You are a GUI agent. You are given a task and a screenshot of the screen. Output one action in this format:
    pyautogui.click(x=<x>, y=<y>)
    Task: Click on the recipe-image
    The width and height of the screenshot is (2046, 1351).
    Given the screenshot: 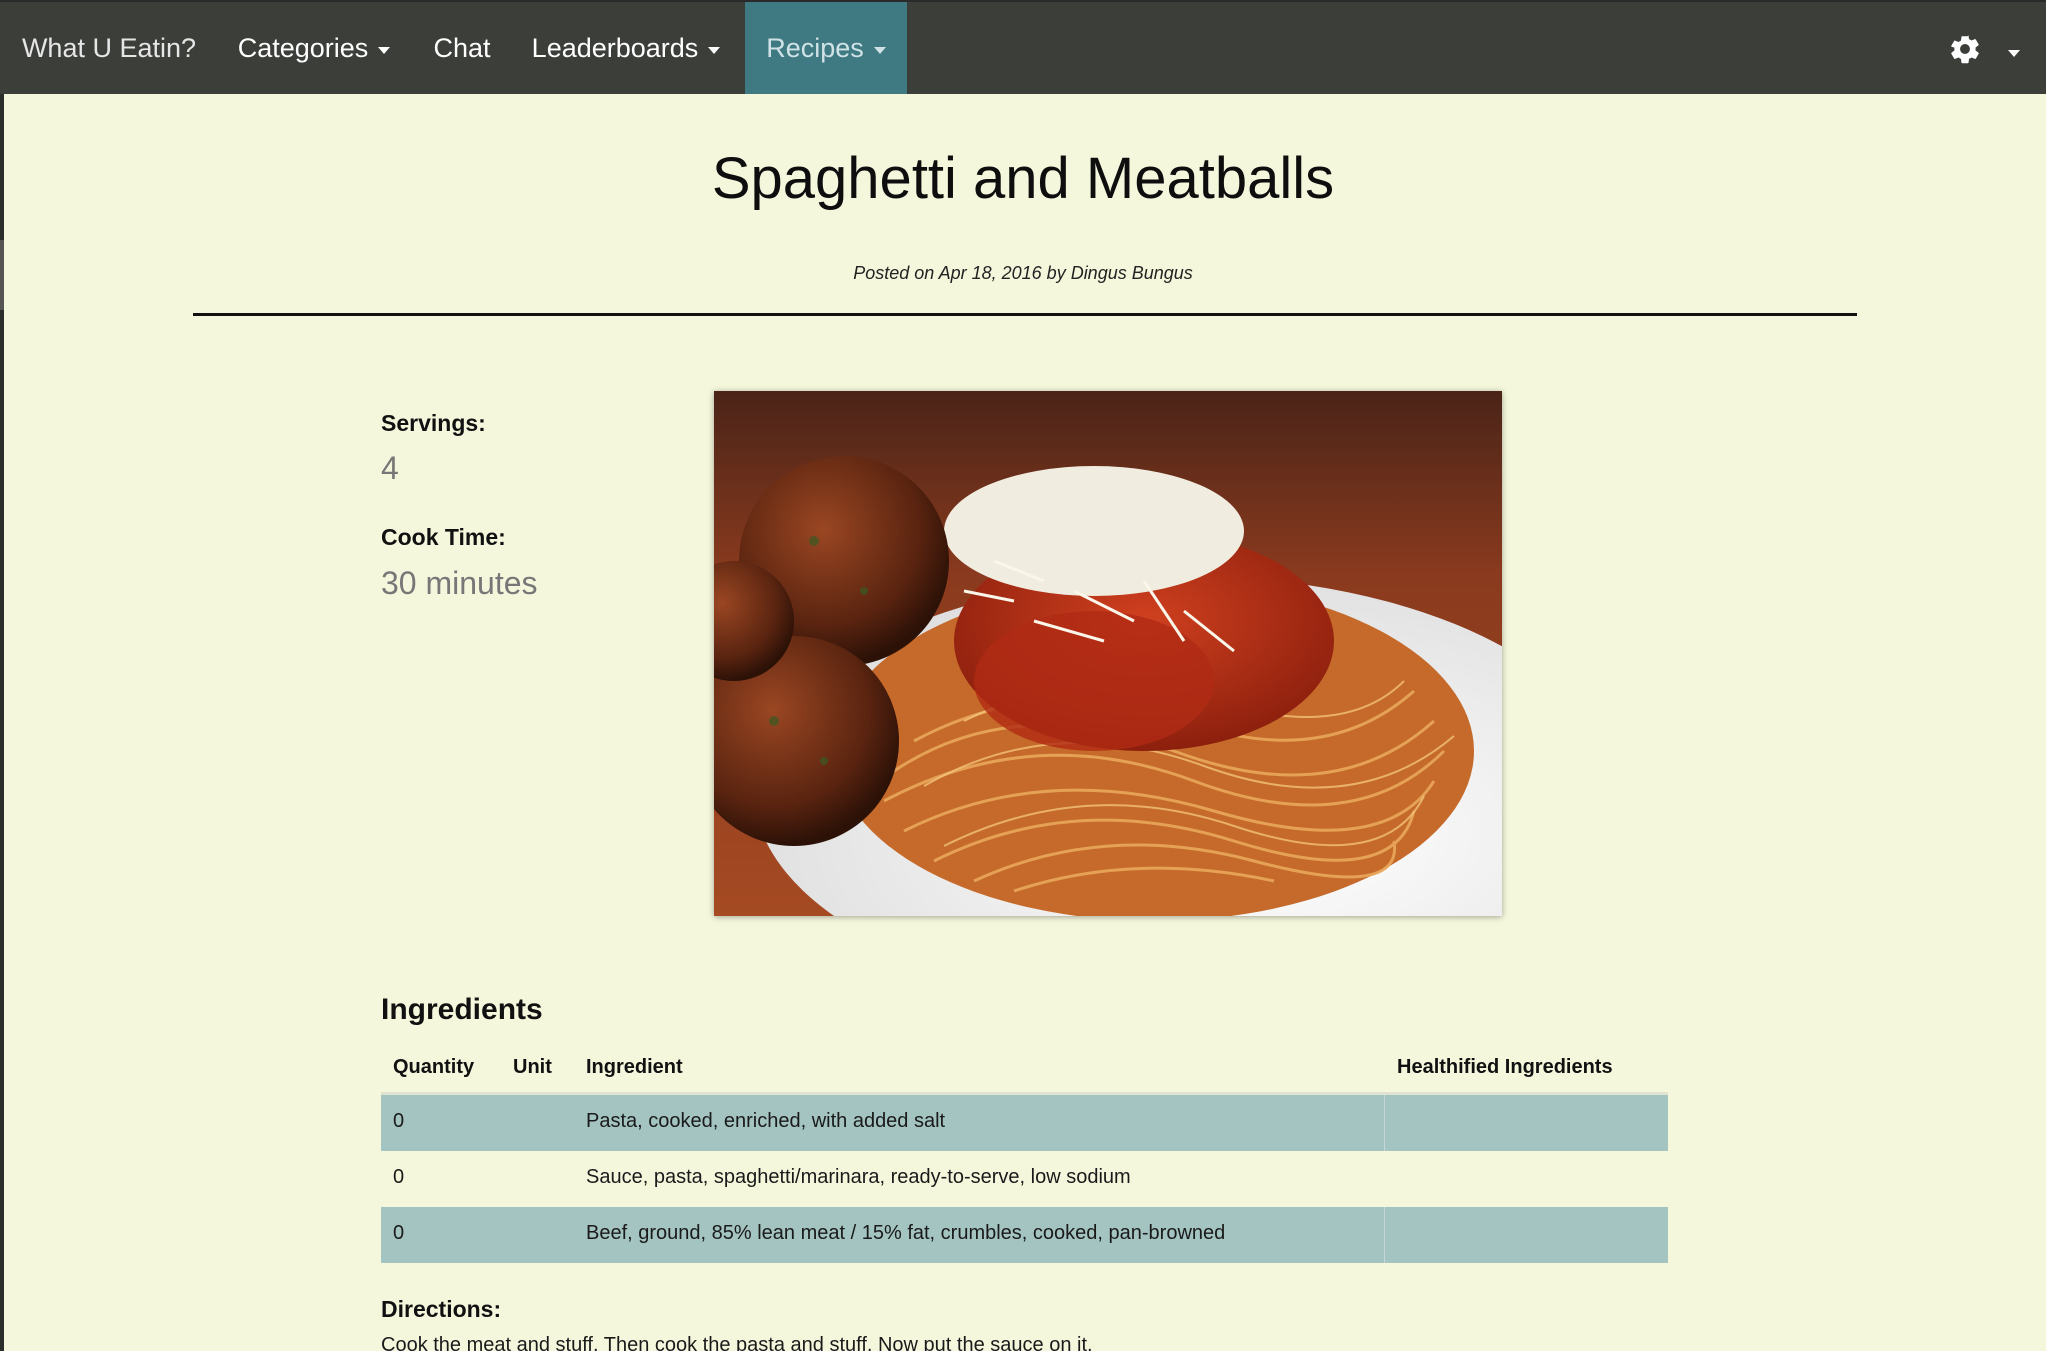 What is the action you would take?
    pyautogui.click(x=1108, y=653)
    